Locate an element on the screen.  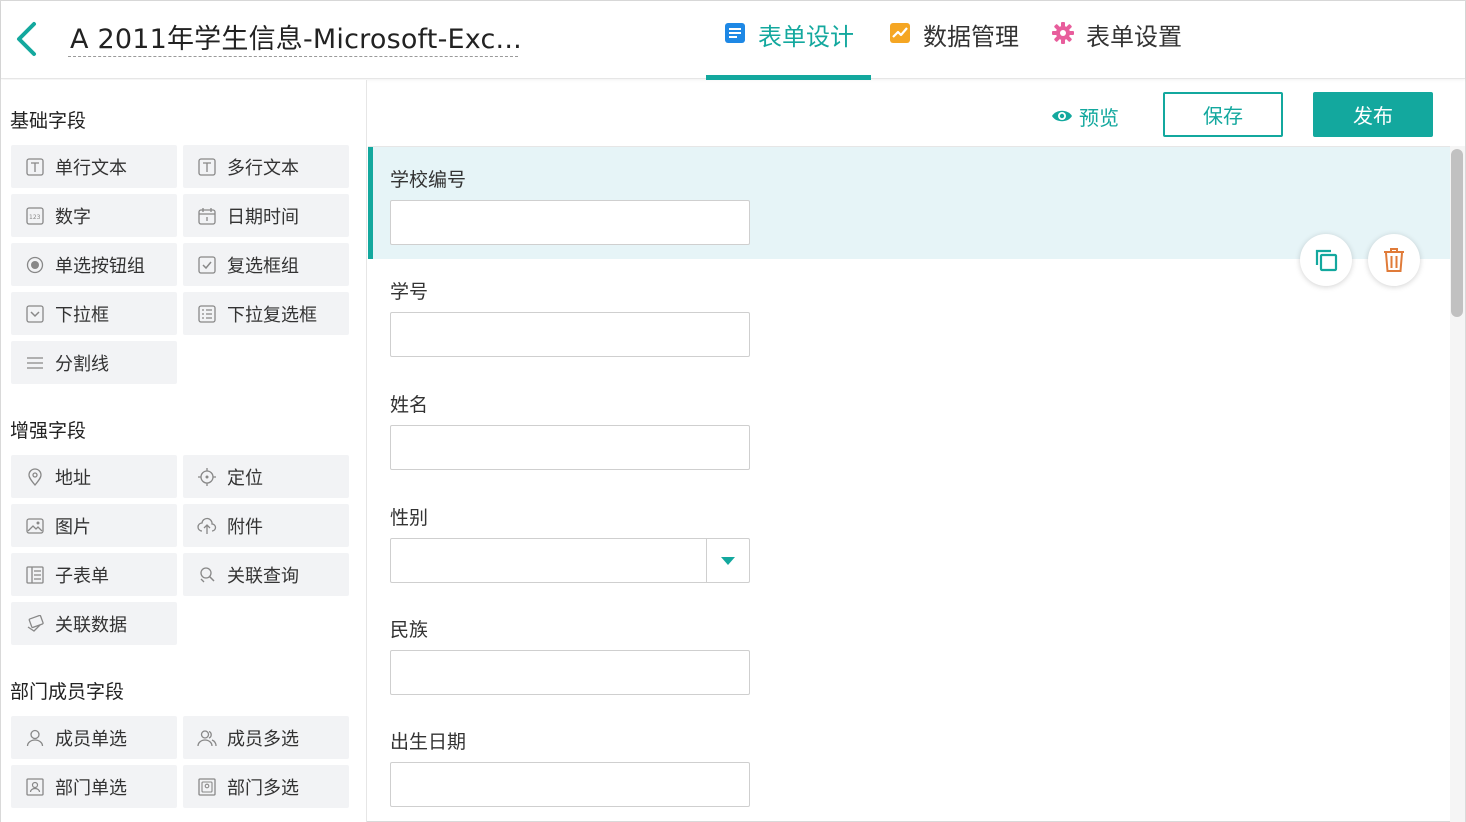
field-link-data: 关联数据 is located at coordinates (94, 623).